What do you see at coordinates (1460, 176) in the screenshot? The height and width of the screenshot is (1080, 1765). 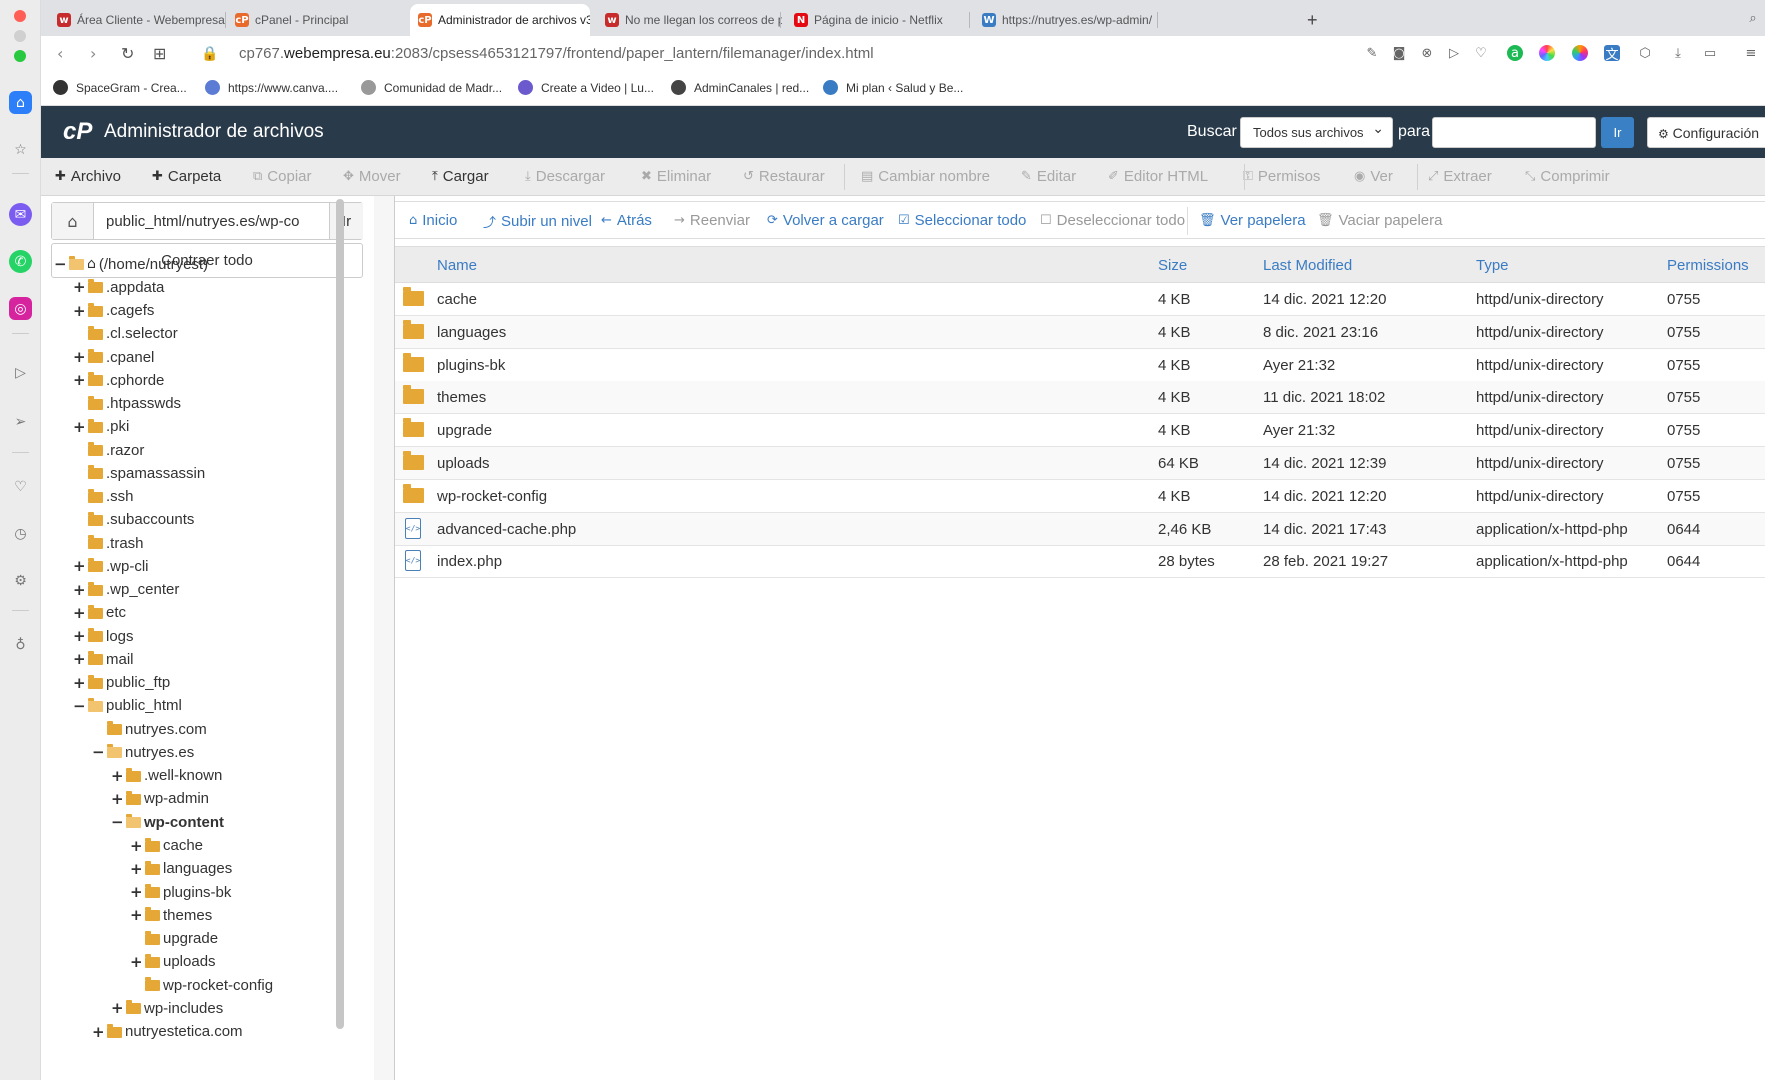 I see `toolbar-extraer-button: ⤢ Extraer` at bounding box center [1460, 176].